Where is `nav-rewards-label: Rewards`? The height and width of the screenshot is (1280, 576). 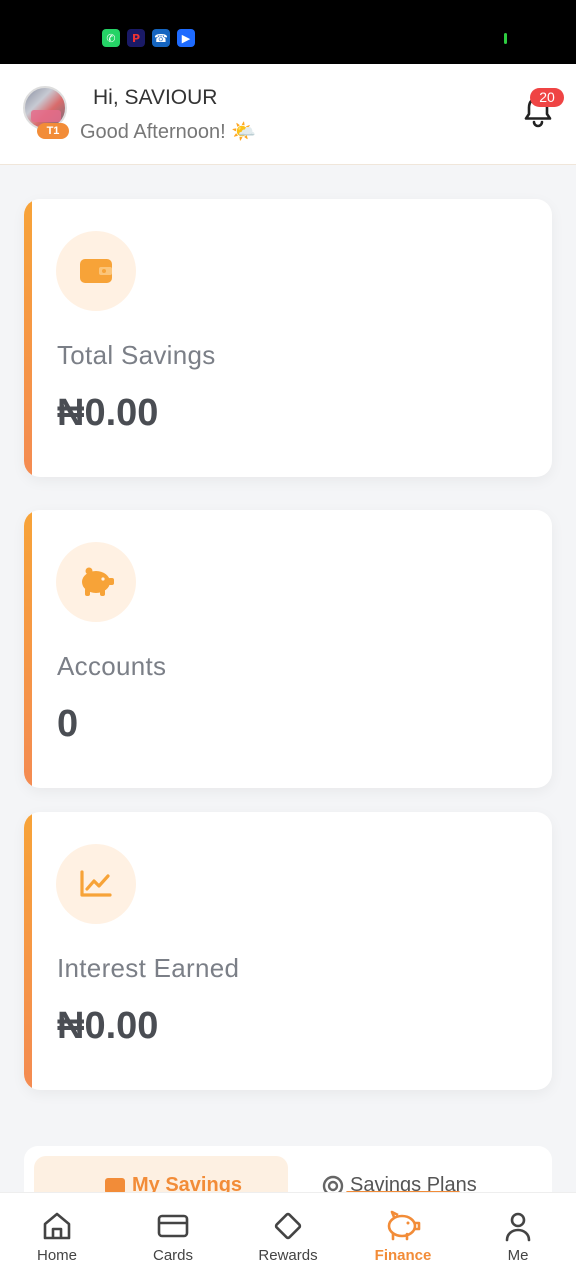
nav-rewards-label: Rewards is located at coordinates (288, 1255).